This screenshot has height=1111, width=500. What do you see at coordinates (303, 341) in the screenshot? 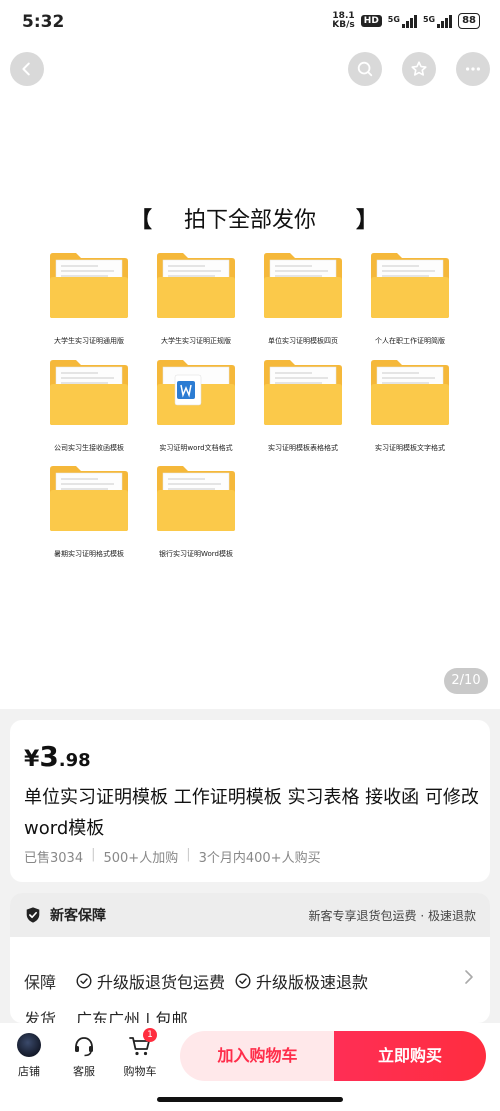
I see `folder-label: 单位实习证明模板四页` at bounding box center [303, 341].